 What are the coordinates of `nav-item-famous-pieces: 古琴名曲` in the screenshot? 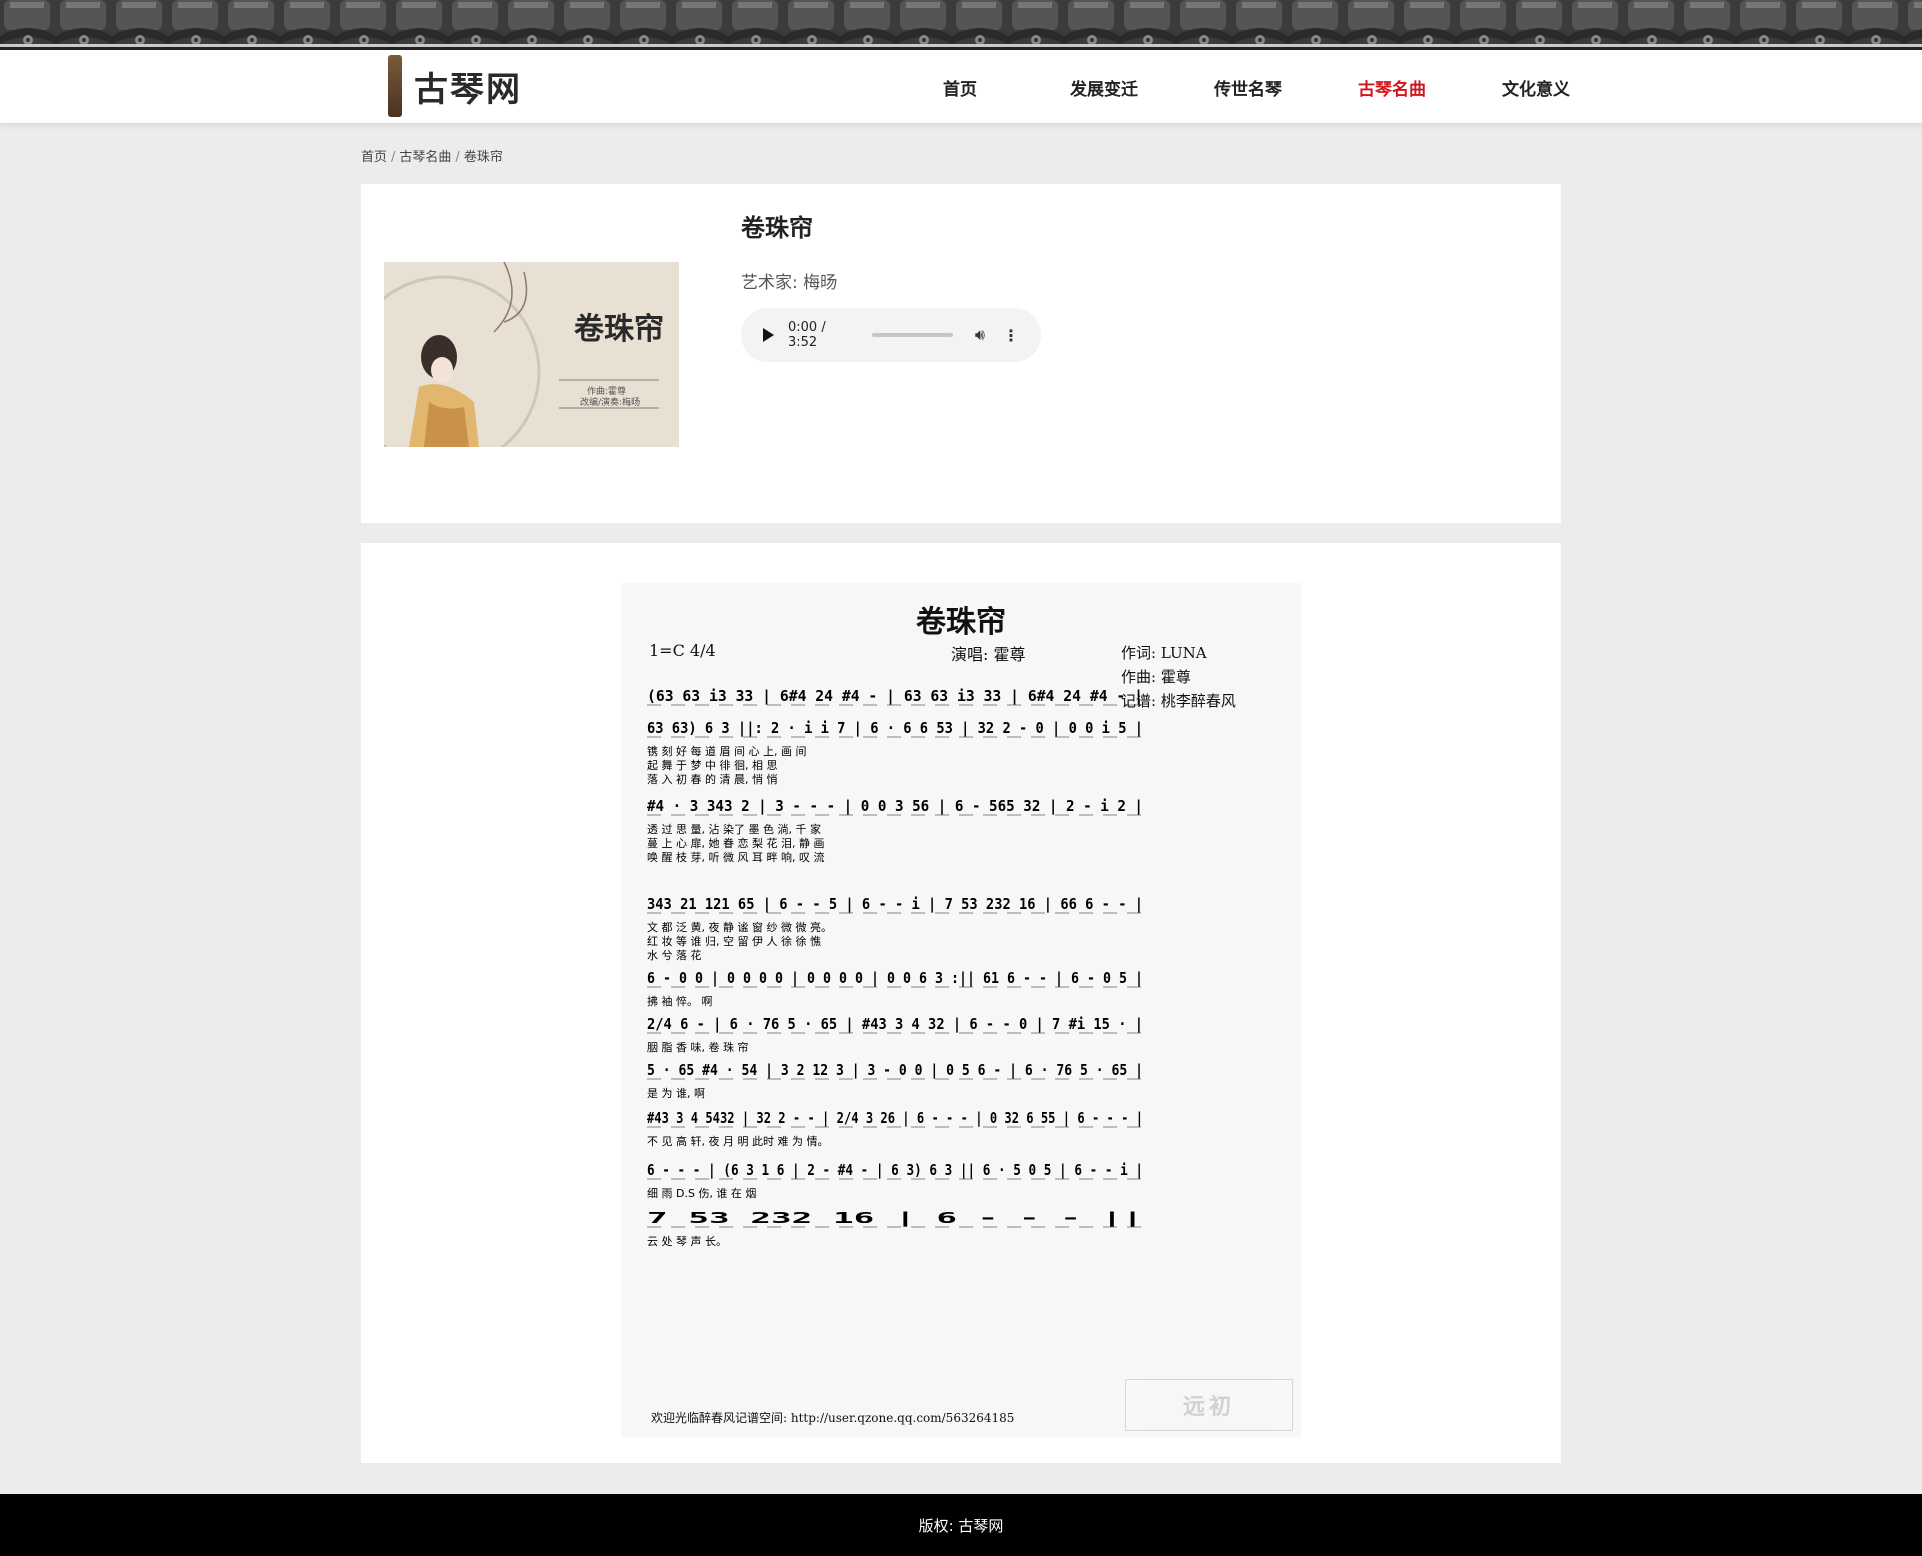 It's located at (1392, 87).